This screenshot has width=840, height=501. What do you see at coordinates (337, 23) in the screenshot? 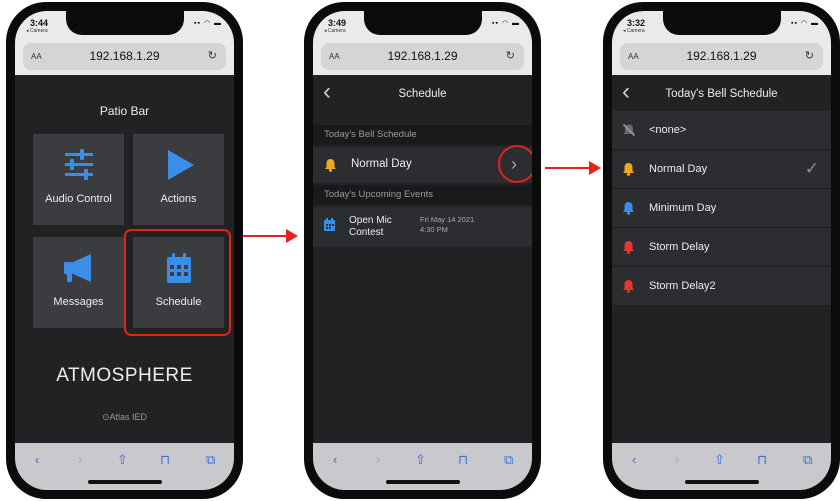
I see `status-time: 3:49` at bounding box center [337, 23].